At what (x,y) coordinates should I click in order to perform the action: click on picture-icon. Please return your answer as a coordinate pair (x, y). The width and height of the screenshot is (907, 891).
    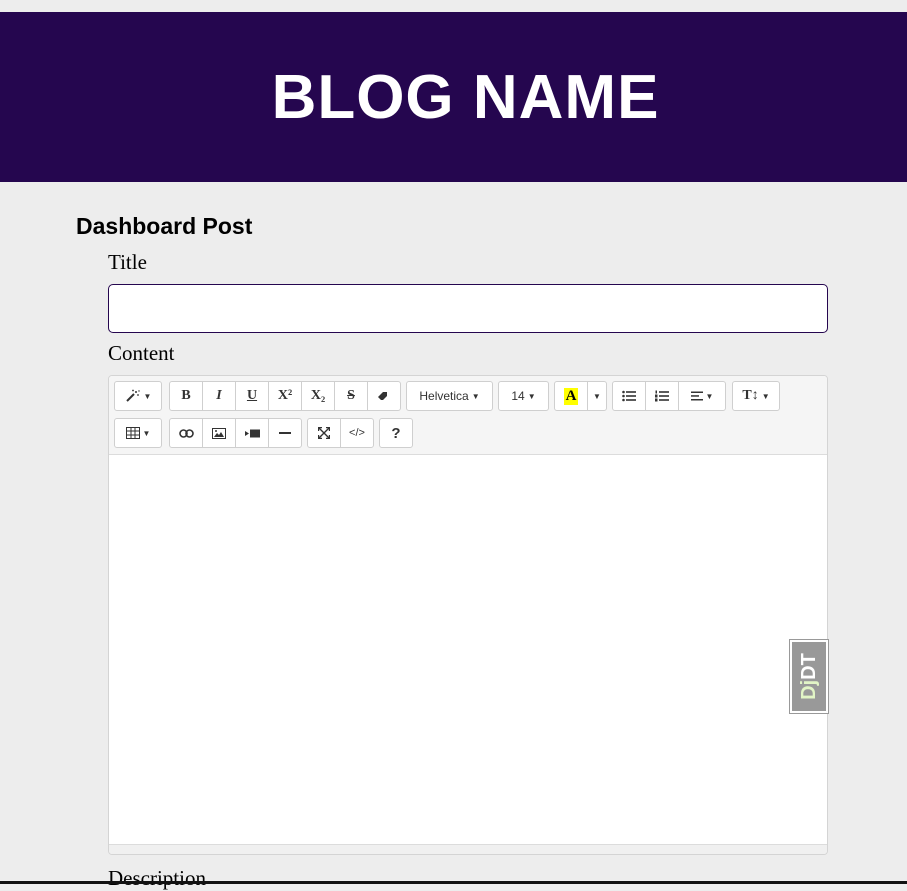
    Looking at the image, I should click on (219, 433).